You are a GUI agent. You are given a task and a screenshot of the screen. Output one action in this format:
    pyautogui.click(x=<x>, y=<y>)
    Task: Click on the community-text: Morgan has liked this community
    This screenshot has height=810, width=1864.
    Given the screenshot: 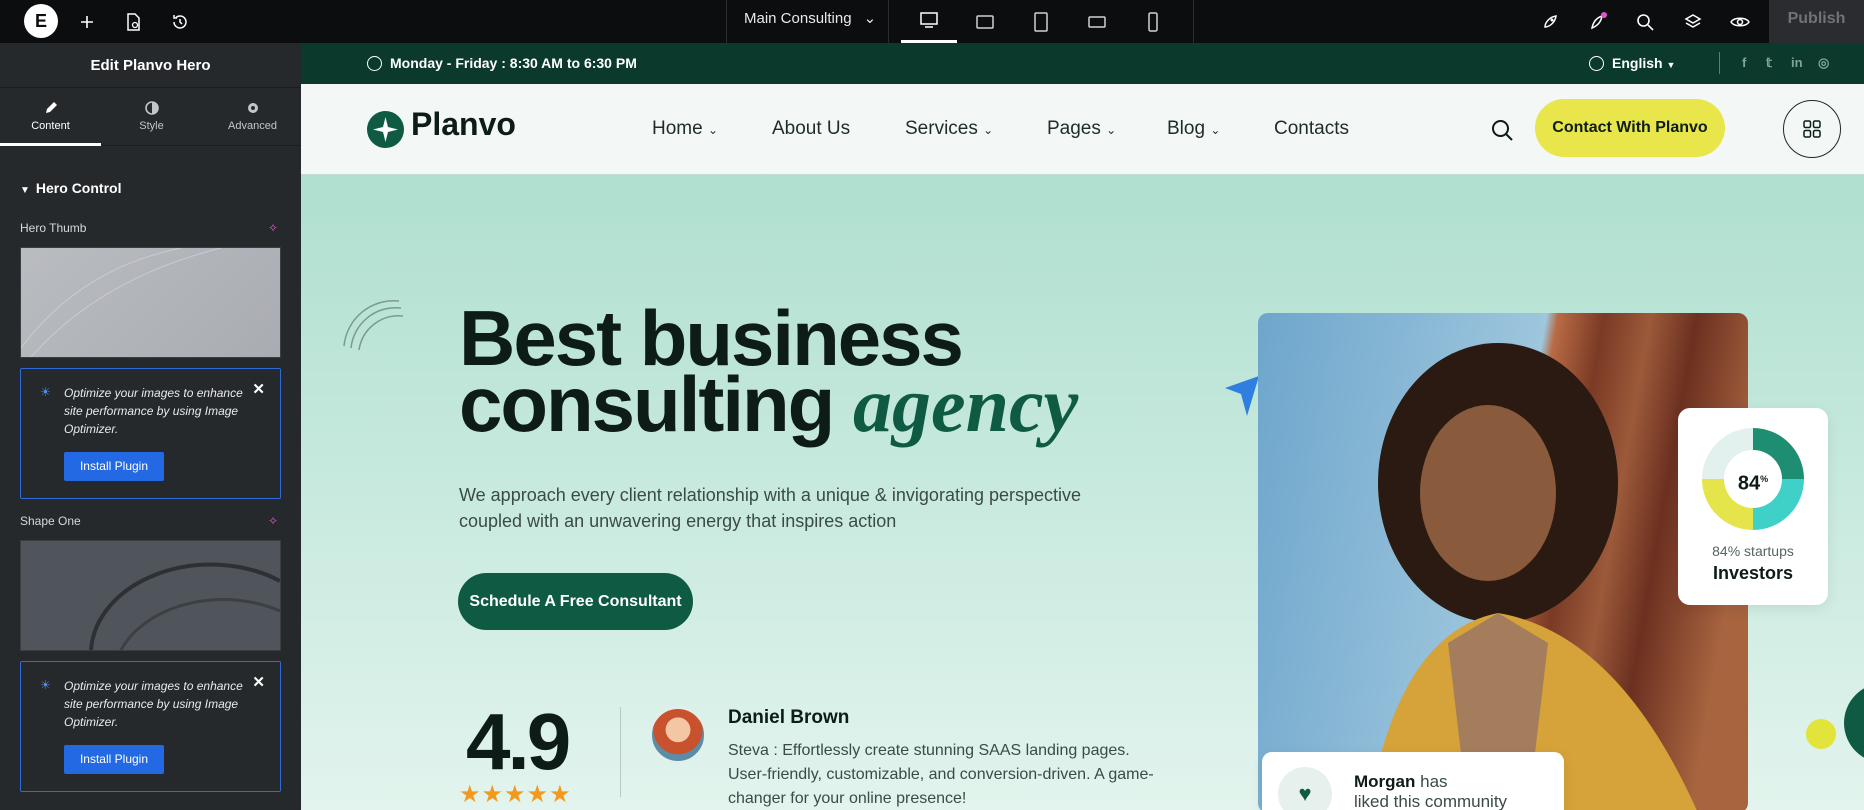 What is the action you would take?
    pyautogui.click(x=1430, y=791)
    